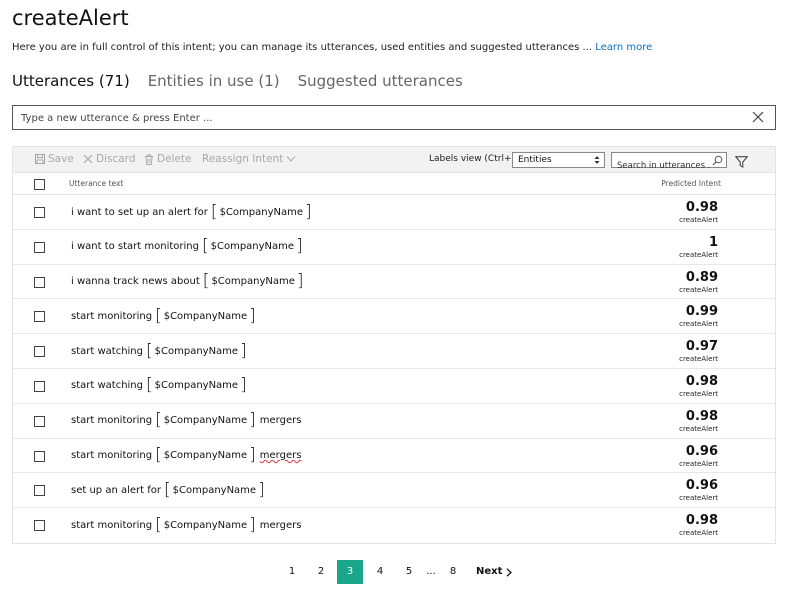 The height and width of the screenshot is (592, 791). I want to click on utterance-words: start watching, so click(107, 351).